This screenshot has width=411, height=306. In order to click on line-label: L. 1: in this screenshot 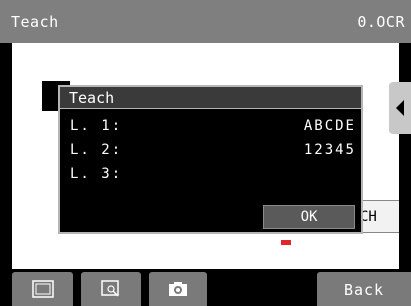, I will do `click(96, 126)`.